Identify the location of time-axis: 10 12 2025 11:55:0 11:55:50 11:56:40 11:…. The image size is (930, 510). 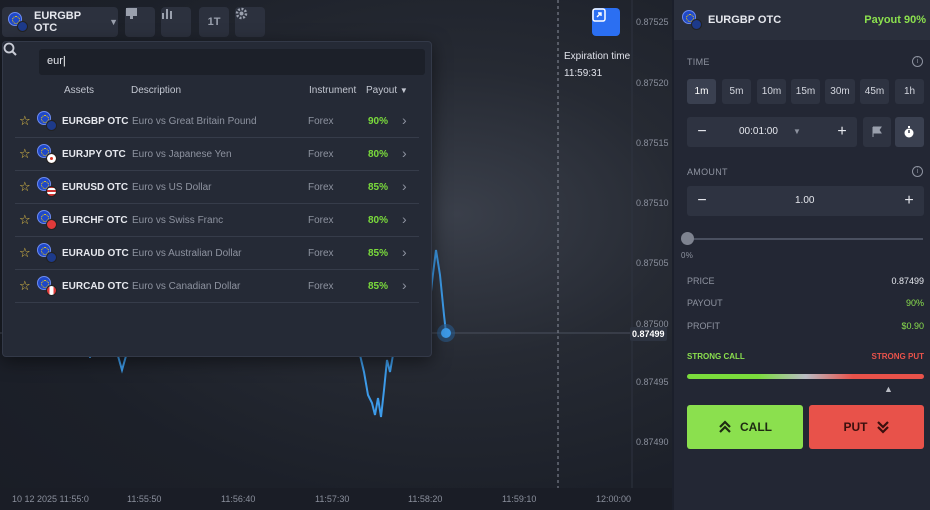
(336, 499).